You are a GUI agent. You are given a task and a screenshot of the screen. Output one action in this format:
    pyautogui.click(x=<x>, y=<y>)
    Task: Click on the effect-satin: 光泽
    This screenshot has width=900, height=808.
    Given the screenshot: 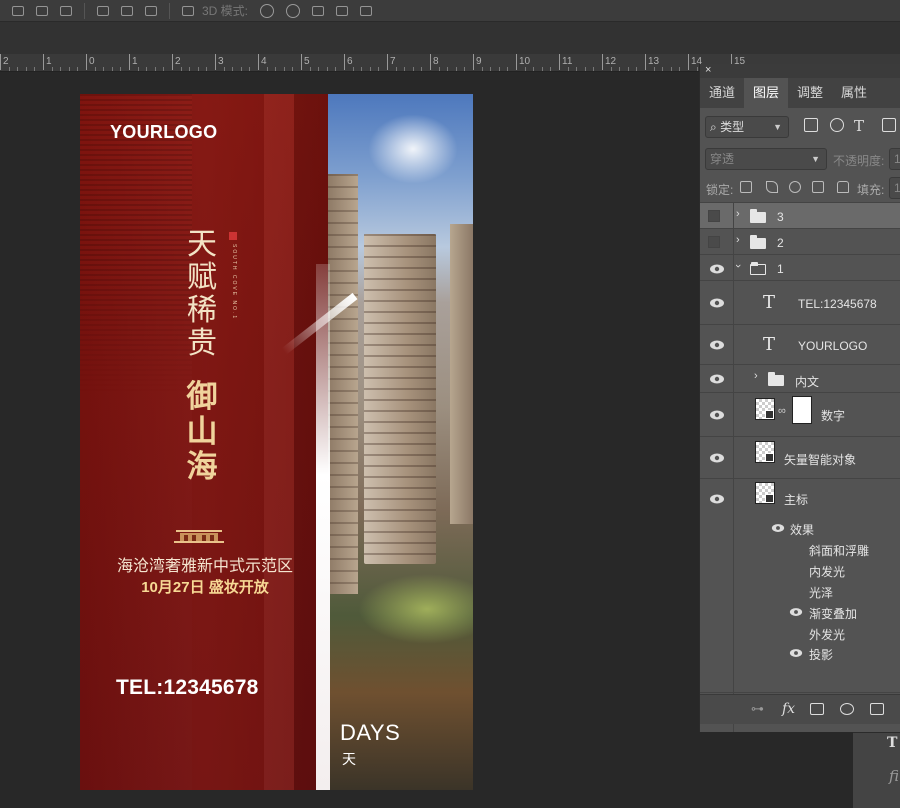 What is the action you would take?
    pyautogui.click(x=821, y=592)
    